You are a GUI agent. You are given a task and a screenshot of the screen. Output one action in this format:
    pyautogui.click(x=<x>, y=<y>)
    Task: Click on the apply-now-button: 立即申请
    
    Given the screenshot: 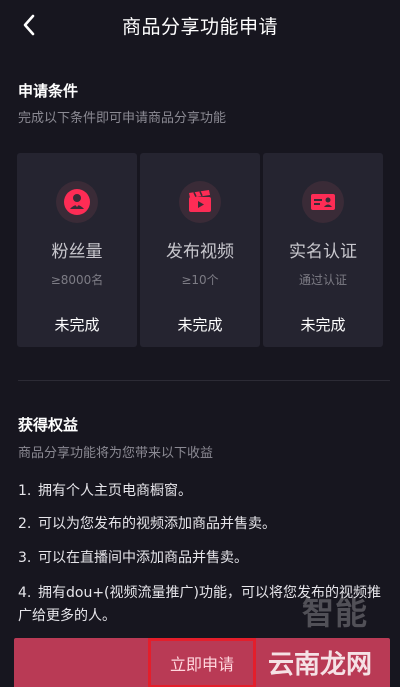 What is the action you would take?
    pyautogui.click(x=202, y=662)
    